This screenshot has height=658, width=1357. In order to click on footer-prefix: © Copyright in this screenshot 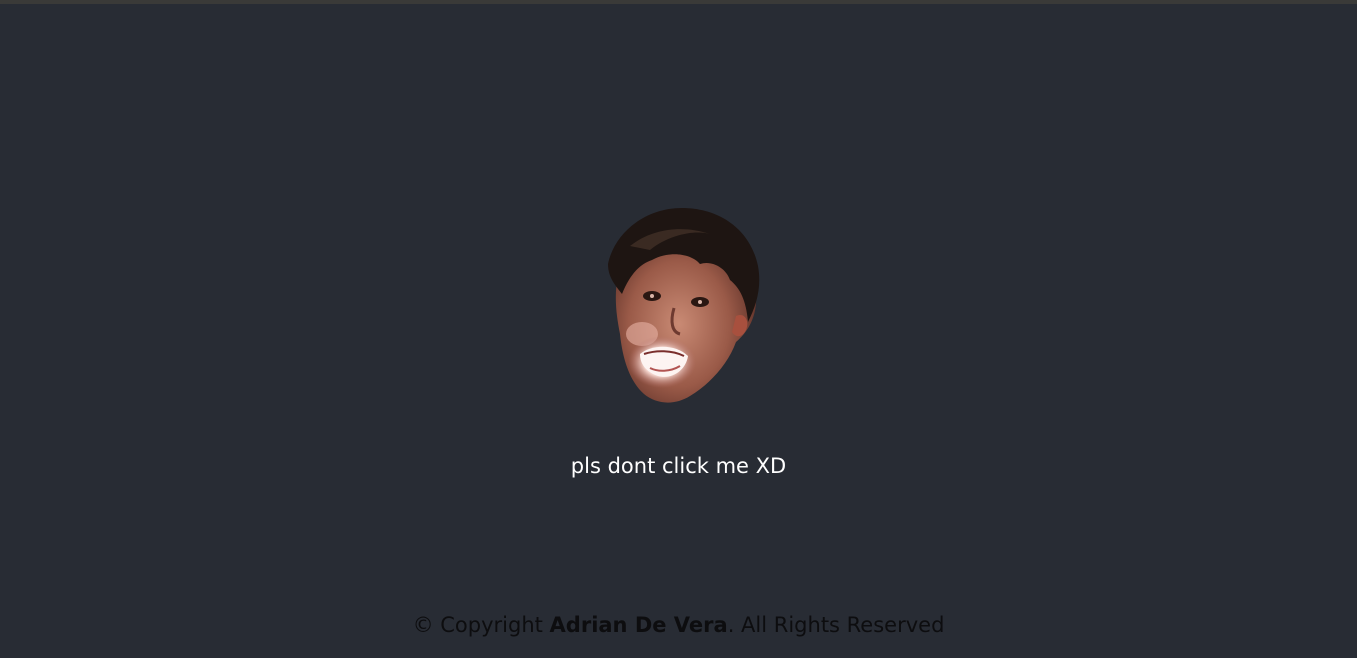, I will do `click(481, 625)`.